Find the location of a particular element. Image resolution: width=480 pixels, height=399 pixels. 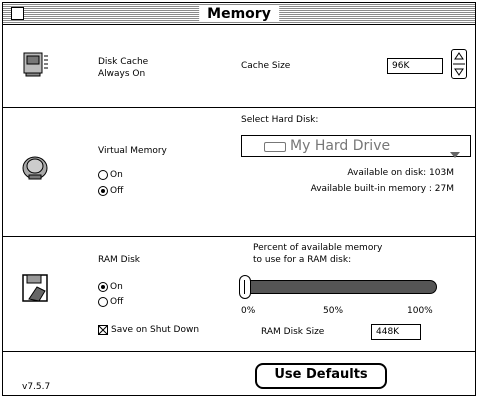

save-on-shutdown-box is located at coordinates (103, 329).